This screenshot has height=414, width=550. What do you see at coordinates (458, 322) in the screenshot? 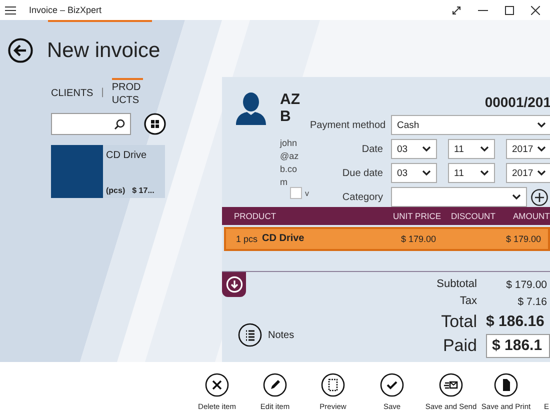
I see `total-label: Total` at bounding box center [458, 322].